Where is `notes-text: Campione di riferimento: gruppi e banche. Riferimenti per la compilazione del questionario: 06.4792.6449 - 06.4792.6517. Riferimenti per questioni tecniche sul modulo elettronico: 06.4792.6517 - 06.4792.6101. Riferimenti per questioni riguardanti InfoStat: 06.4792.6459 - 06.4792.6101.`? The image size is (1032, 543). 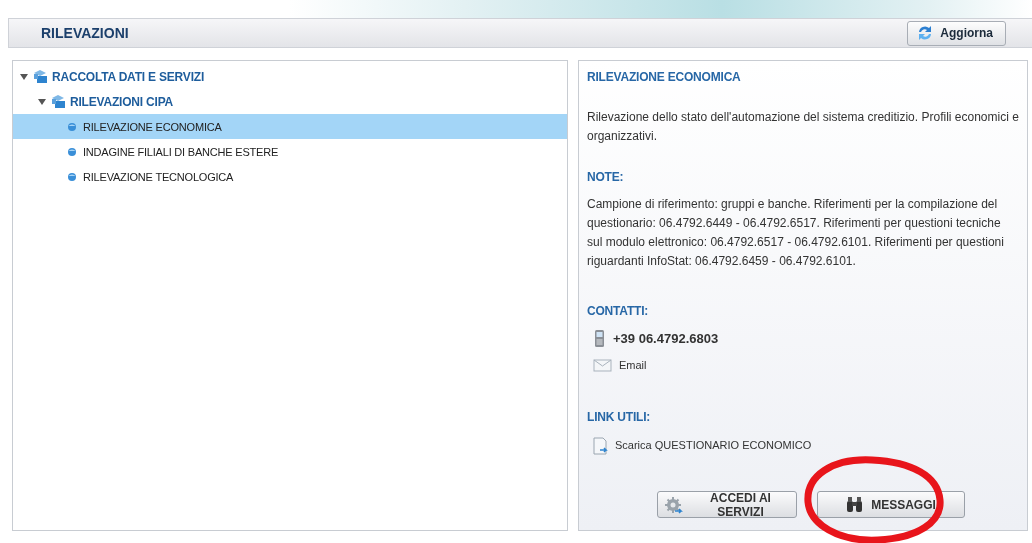 notes-text: Campione di riferimento: gruppi e banche. Riferimenti per la compilazione del questionario: 06.4792.6449 - 06.4792.6517. Riferimenti per questioni tecniche sul modulo elettronico: 06.4792.6517 - 06.4792.6101. Riferimenti per questioni riguardanti InfoStat: 06.4792.6459 - 06.4792.6101. is located at coordinates (796, 233).